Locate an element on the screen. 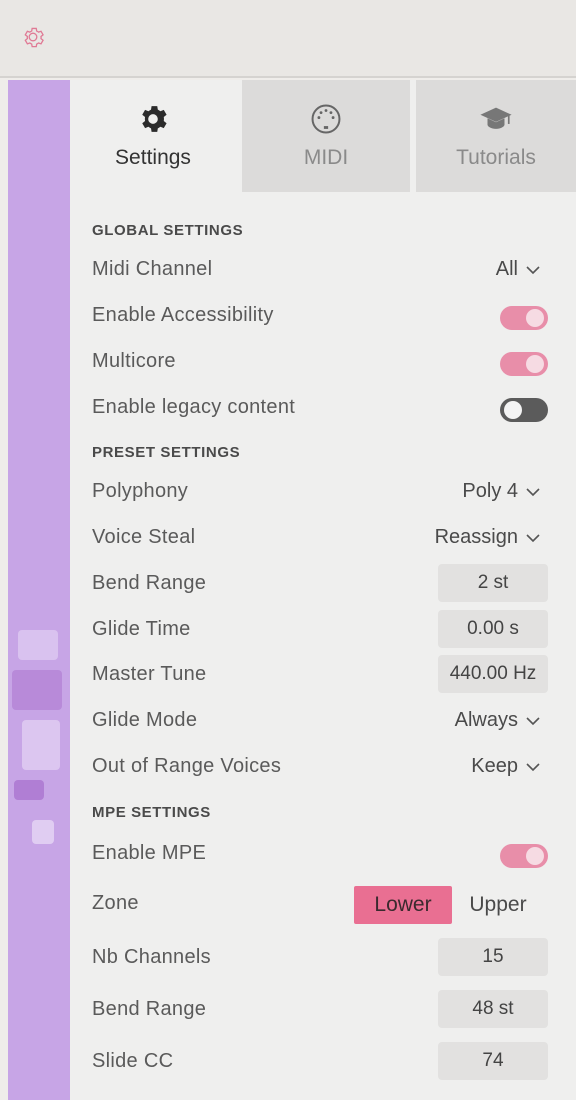  zone-upper-button: Upper is located at coordinates (498, 905).